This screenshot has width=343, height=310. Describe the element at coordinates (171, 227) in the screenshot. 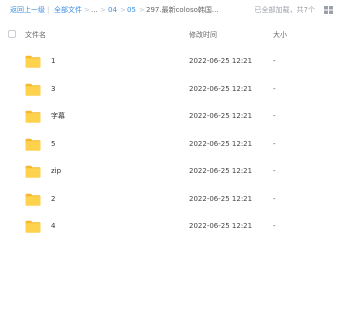

I see `file-row: 4 2022-06-25 12:21 -` at that location.